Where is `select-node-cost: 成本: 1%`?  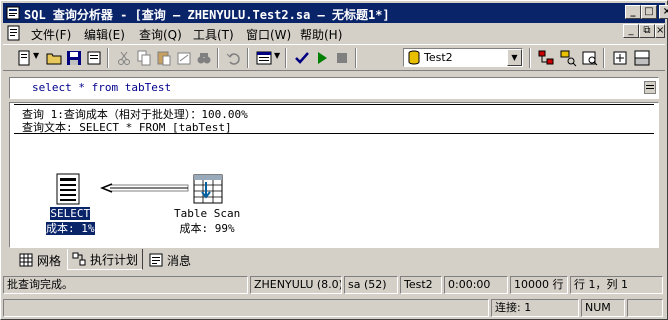 select-node-cost: 成本: 1% is located at coordinates (70, 228).